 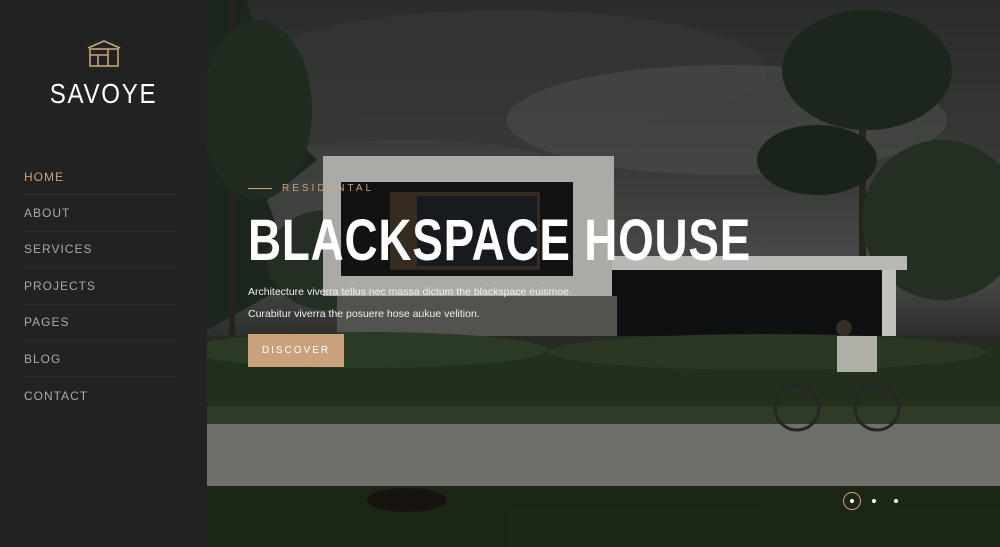 I want to click on nav-item-services: SERVICES, so click(x=100, y=250).